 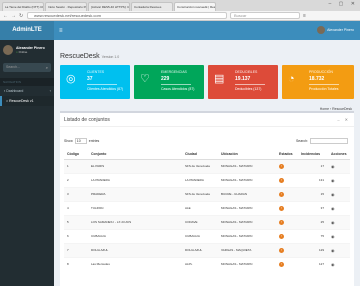 What do you see at coordinates (195, 6) in the screenshot?
I see `browser-tab-active: Construcción rescuedk | RescueDesk` at bounding box center [195, 6].